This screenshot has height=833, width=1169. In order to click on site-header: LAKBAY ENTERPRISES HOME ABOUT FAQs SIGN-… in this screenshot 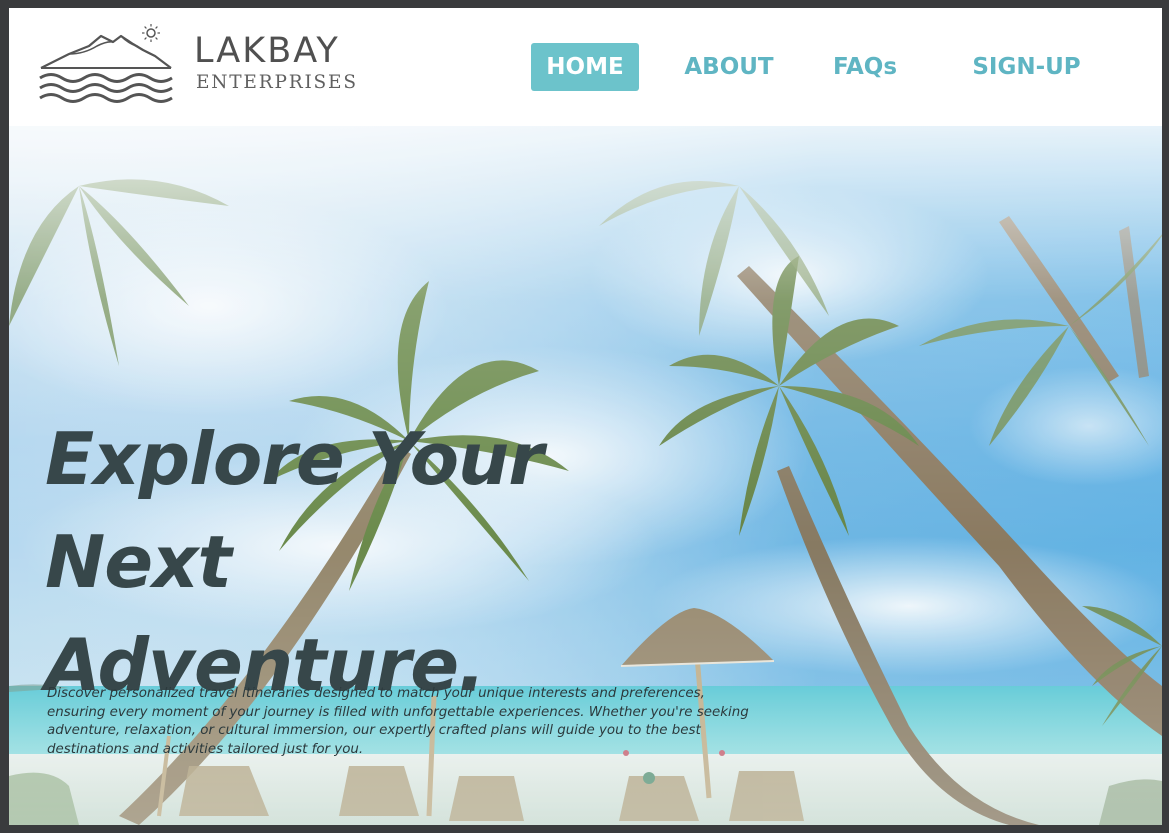, I will do `click(585, 67)`.